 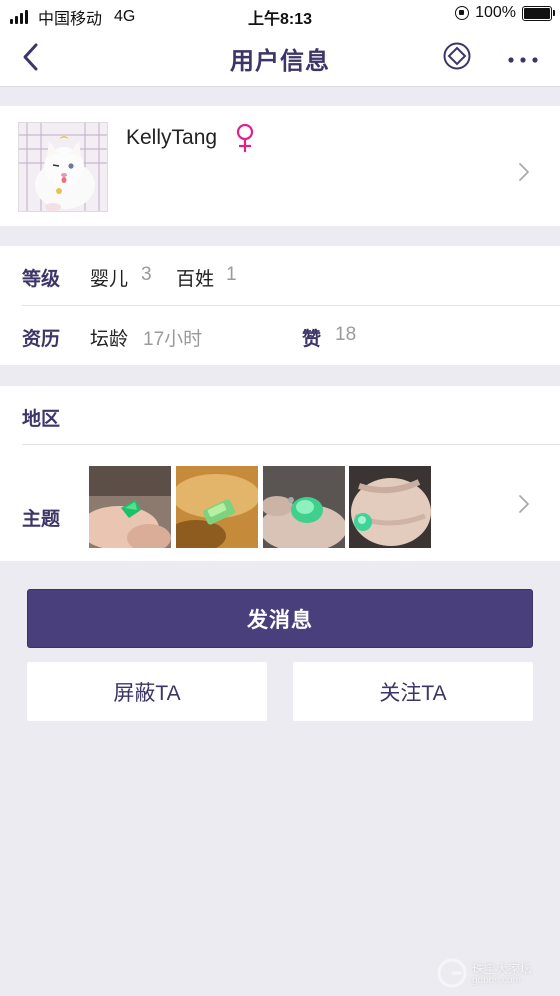 I want to click on more-button, so click(x=523, y=57).